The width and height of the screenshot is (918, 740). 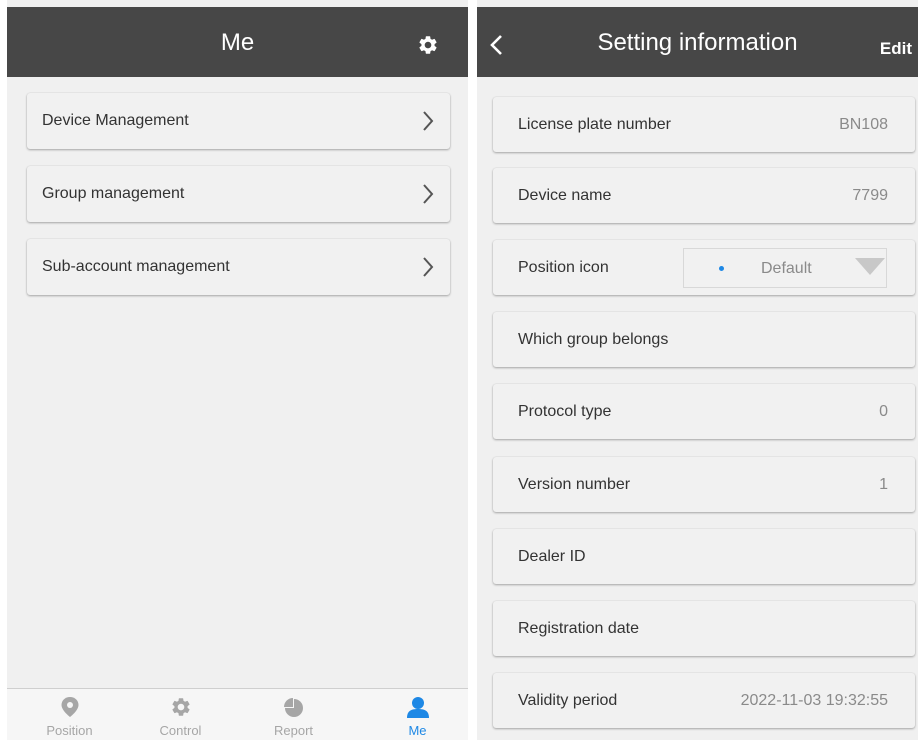 I want to click on page-title: Setting information, so click(x=697, y=42).